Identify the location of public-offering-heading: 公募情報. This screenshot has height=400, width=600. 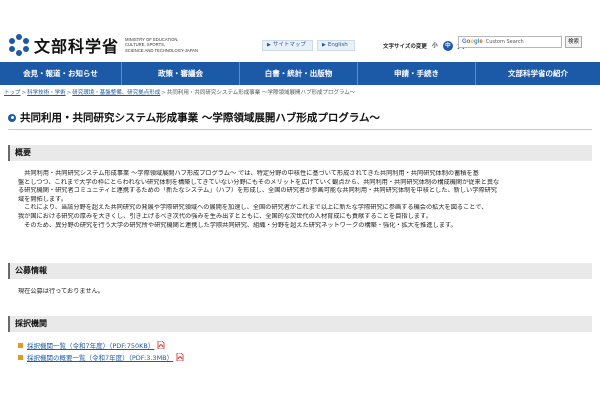
(300, 271).